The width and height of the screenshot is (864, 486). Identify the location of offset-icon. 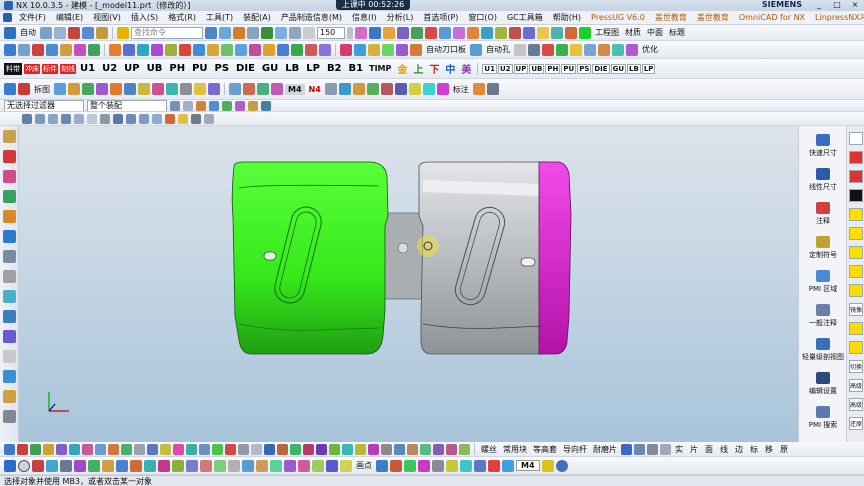
(473, 32).